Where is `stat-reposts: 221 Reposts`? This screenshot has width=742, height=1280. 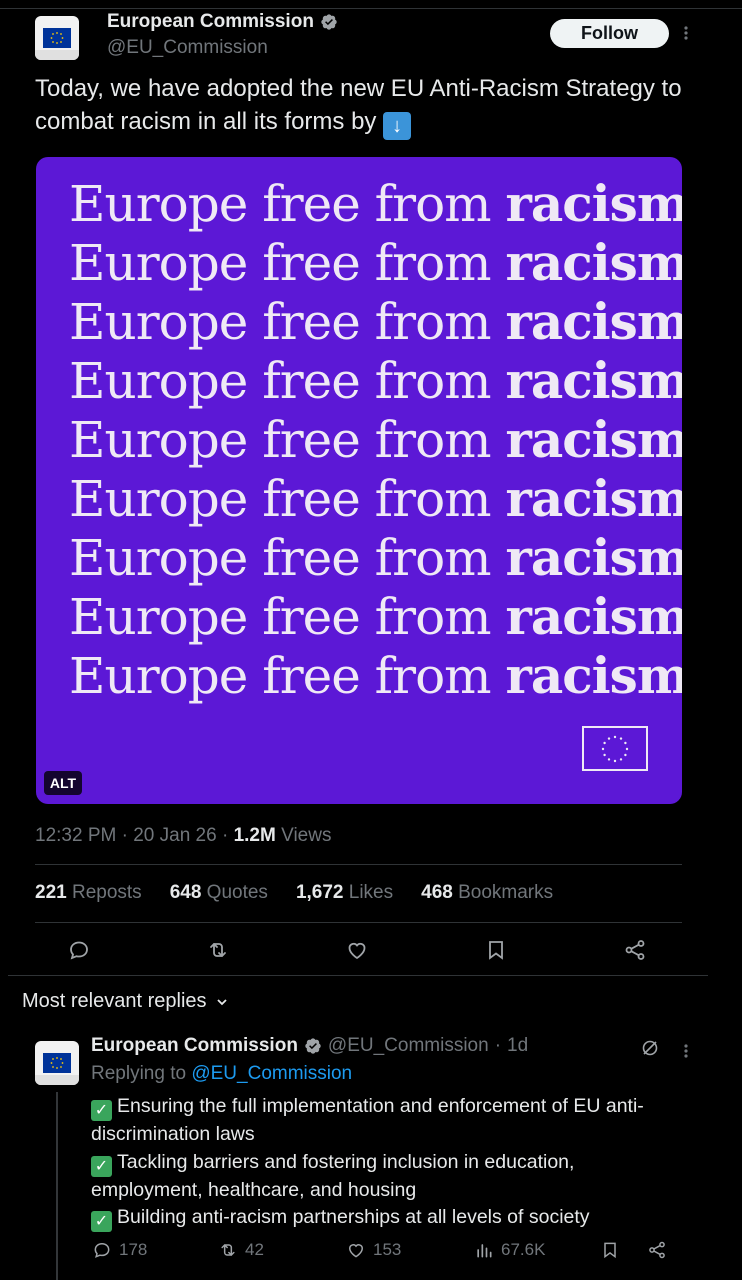
stat-reposts: 221 Reposts is located at coordinates (88, 893).